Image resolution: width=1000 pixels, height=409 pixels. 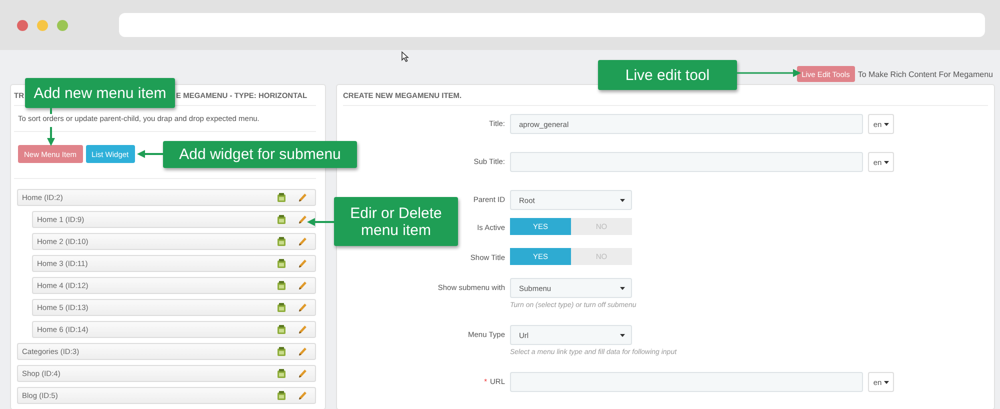 What do you see at coordinates (260, 154) in the screenshot?
I see `callout-label: Add widget for submenu` at bounding box center [260, 154].